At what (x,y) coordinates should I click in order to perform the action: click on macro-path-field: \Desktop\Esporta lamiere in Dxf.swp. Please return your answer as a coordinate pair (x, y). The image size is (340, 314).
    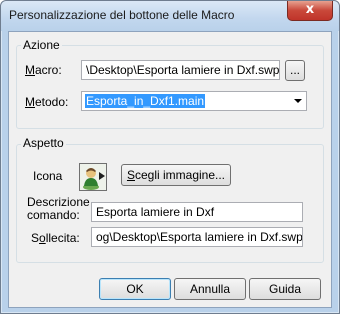
    Looking at the image, I should click on (180, 70).